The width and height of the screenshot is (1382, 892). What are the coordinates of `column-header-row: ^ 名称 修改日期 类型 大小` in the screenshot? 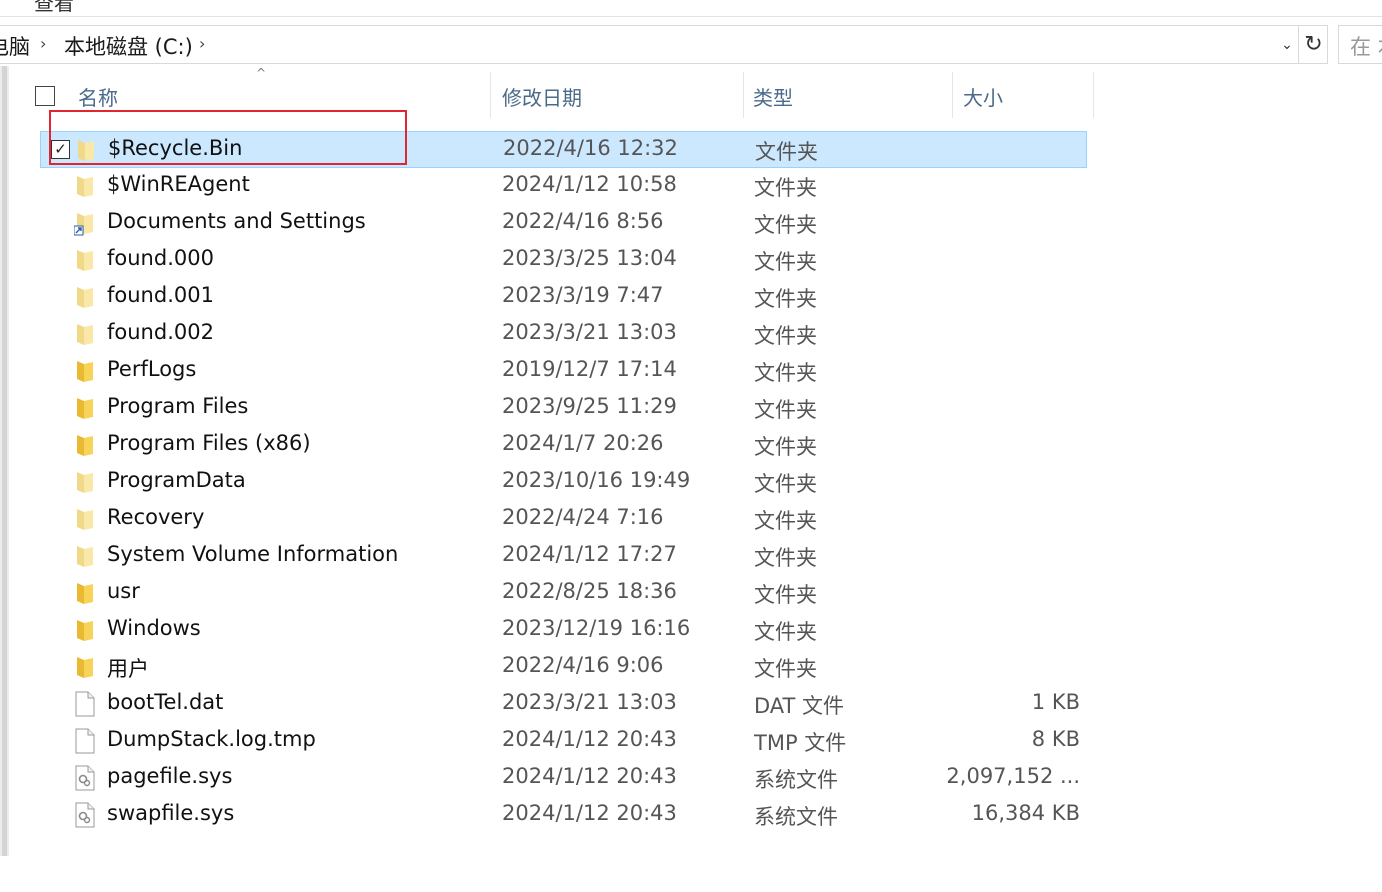 It's located at (558, 92).